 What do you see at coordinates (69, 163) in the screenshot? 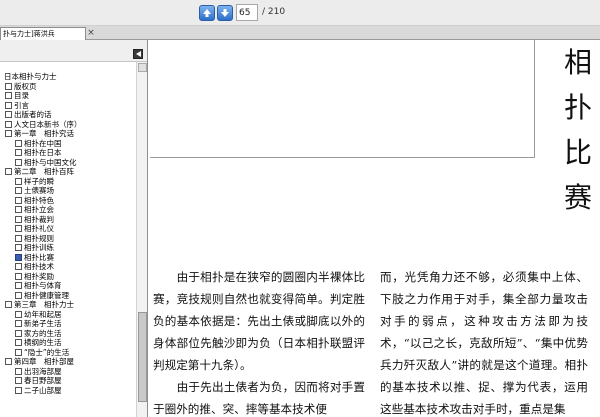
I see `tree-item: 相扑与中国文化` at bounding box center [69, 163].